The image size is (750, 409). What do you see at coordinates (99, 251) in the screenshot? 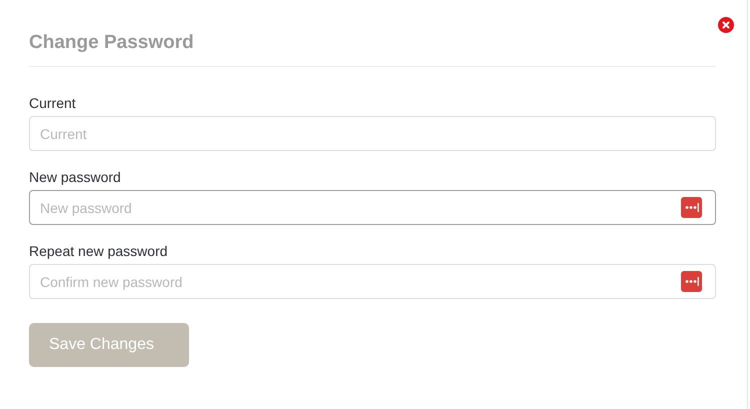
I see `field-label: Repeat new password` at bounding box center [99, 251].